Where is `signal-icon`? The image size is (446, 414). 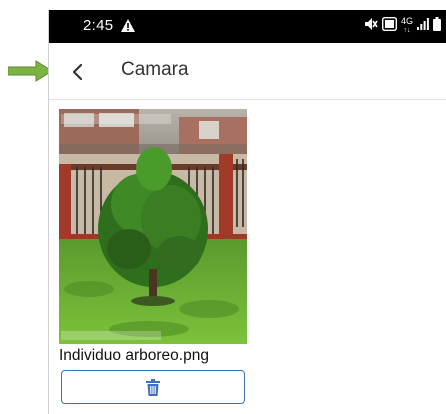 signal-icon is located at coordinates (423, 26).